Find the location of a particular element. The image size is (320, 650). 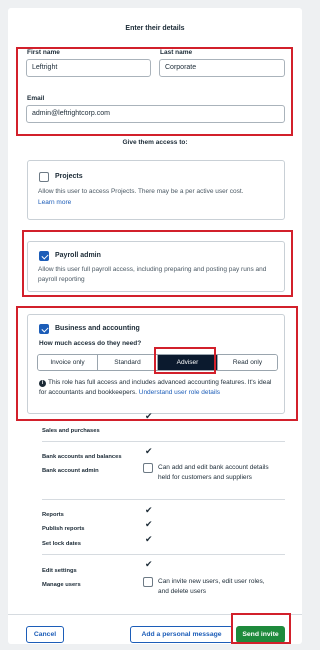

highlight-send-invite is located at coordinates (261, 628).